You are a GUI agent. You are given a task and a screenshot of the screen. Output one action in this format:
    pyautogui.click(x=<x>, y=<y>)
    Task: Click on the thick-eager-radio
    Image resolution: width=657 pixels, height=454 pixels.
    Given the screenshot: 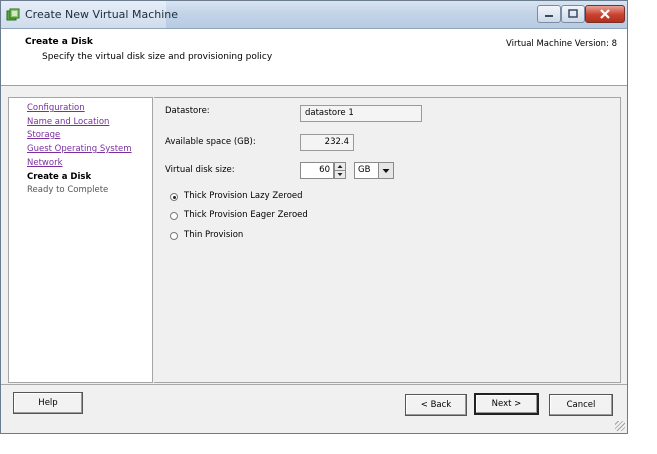 What is the action you would take?
    pyautogui.click(x=174, y=216)
    